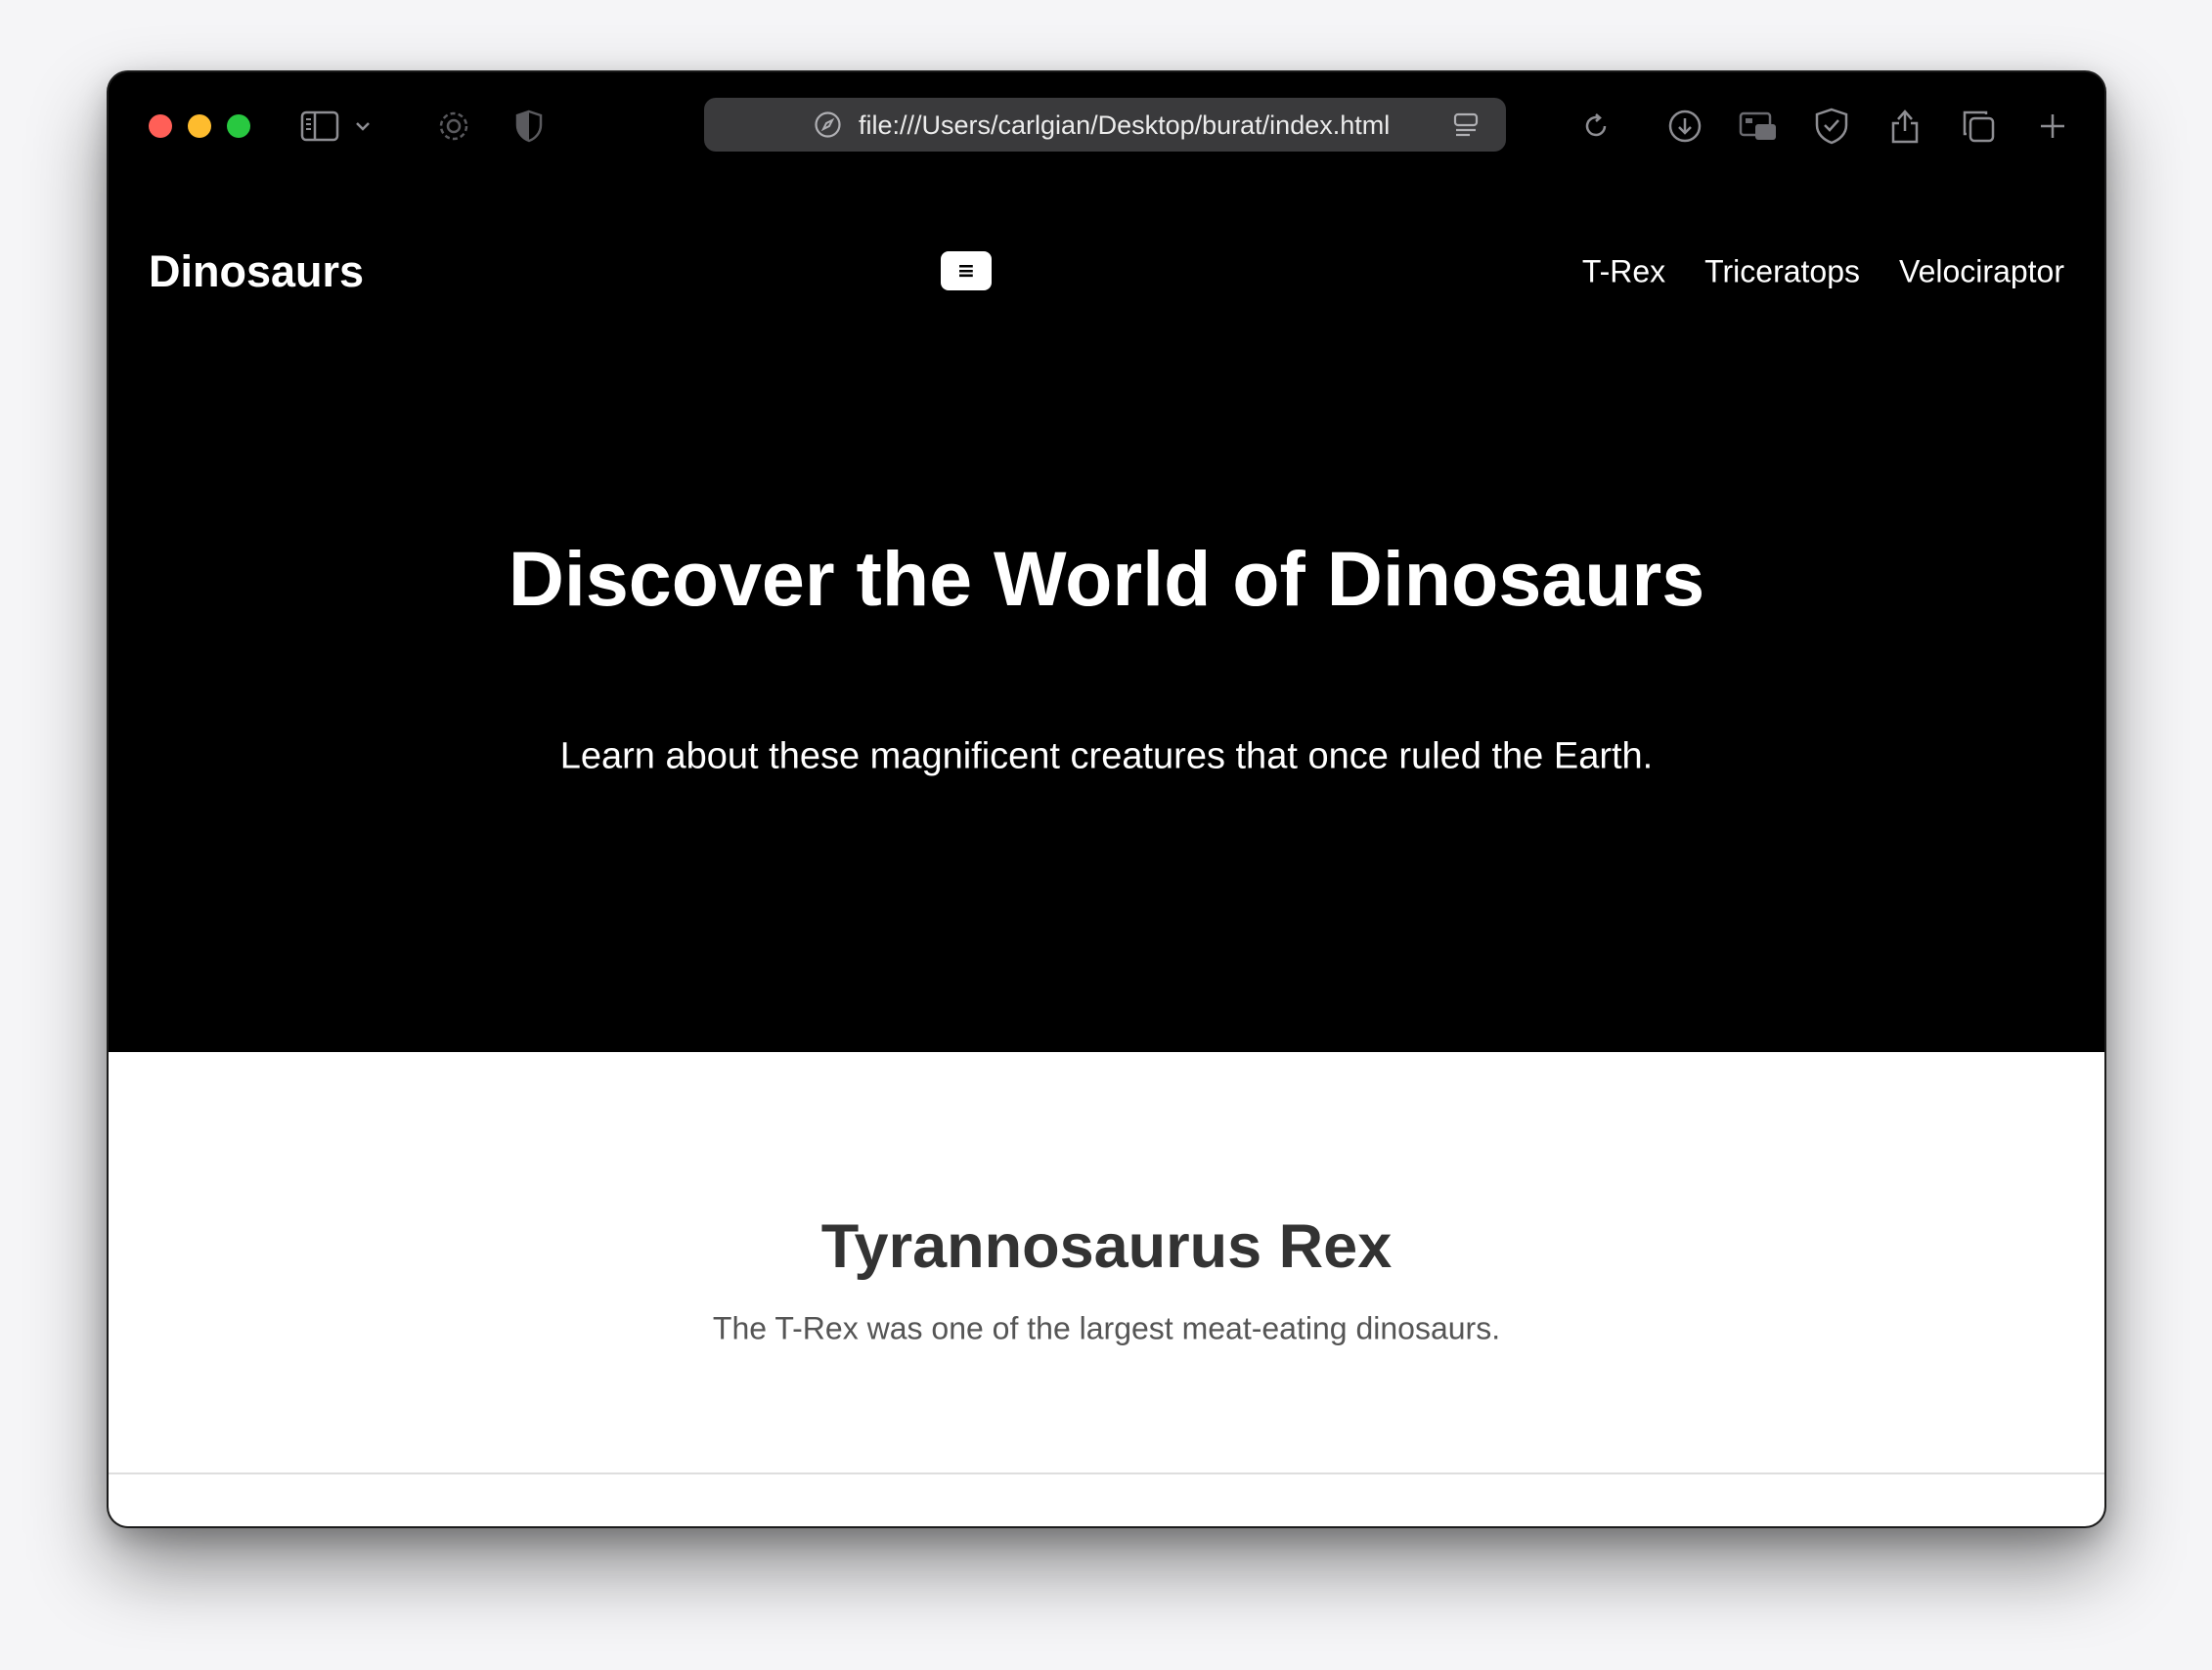 Image resolution: width=2212 pixels, height=1670 pixels. What do you see at coordinates (1106, 1246) in the screenshot?
I see `section-title: Tyrannosaurus Rex` at bounding box center [1106, 1246].